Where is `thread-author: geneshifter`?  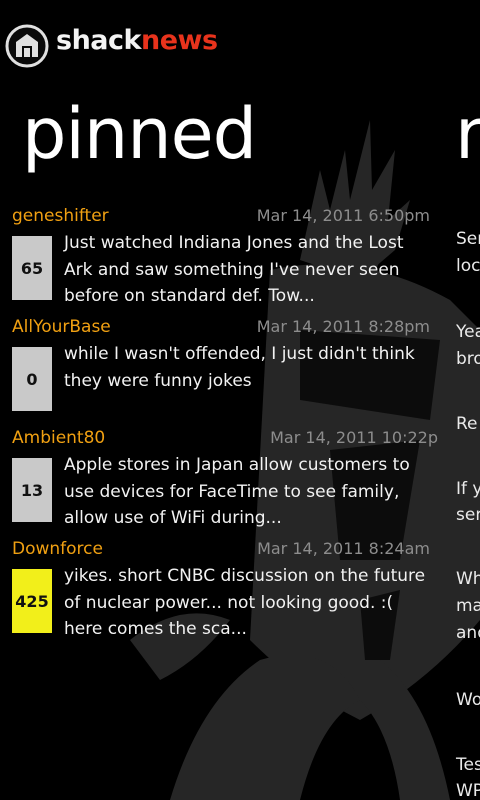
thread-author: geneshifter is located at coordinates (60, 216).